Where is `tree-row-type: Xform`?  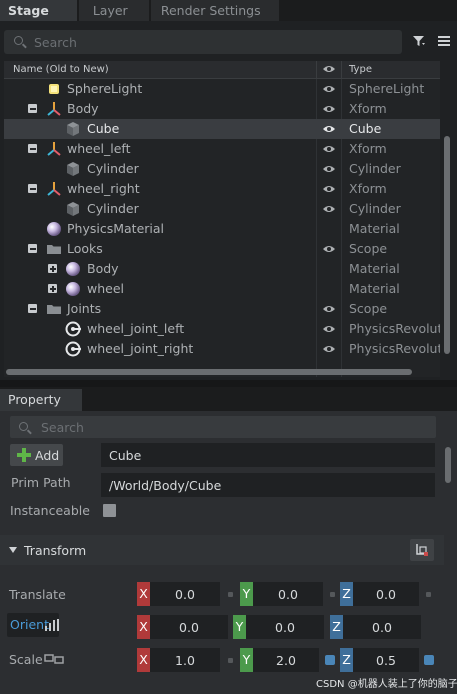 tree-row-type: Xform is located at coordinates (368, 108).